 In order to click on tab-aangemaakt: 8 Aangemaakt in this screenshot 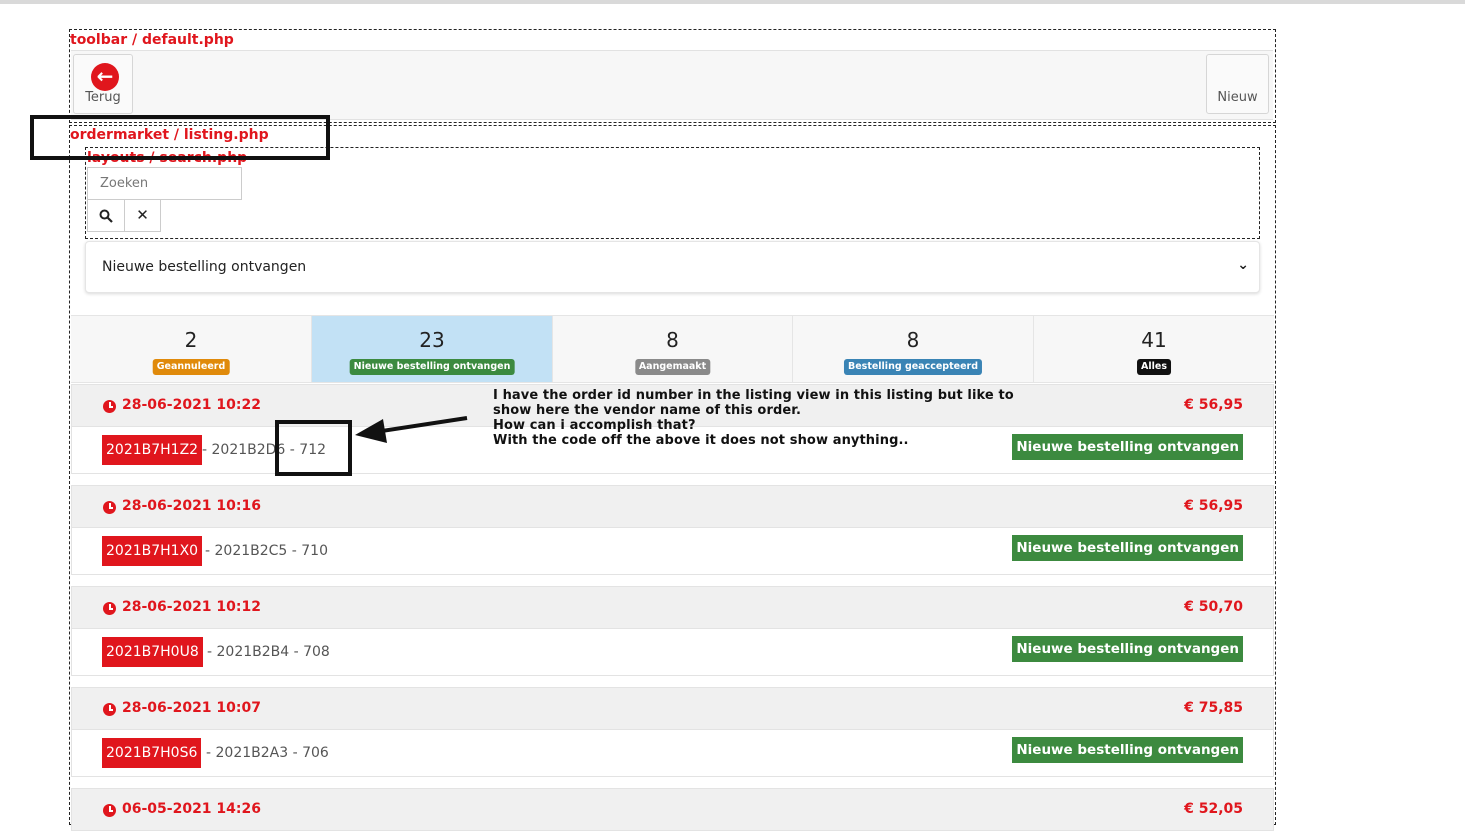, I will do `click(673, 349)`.